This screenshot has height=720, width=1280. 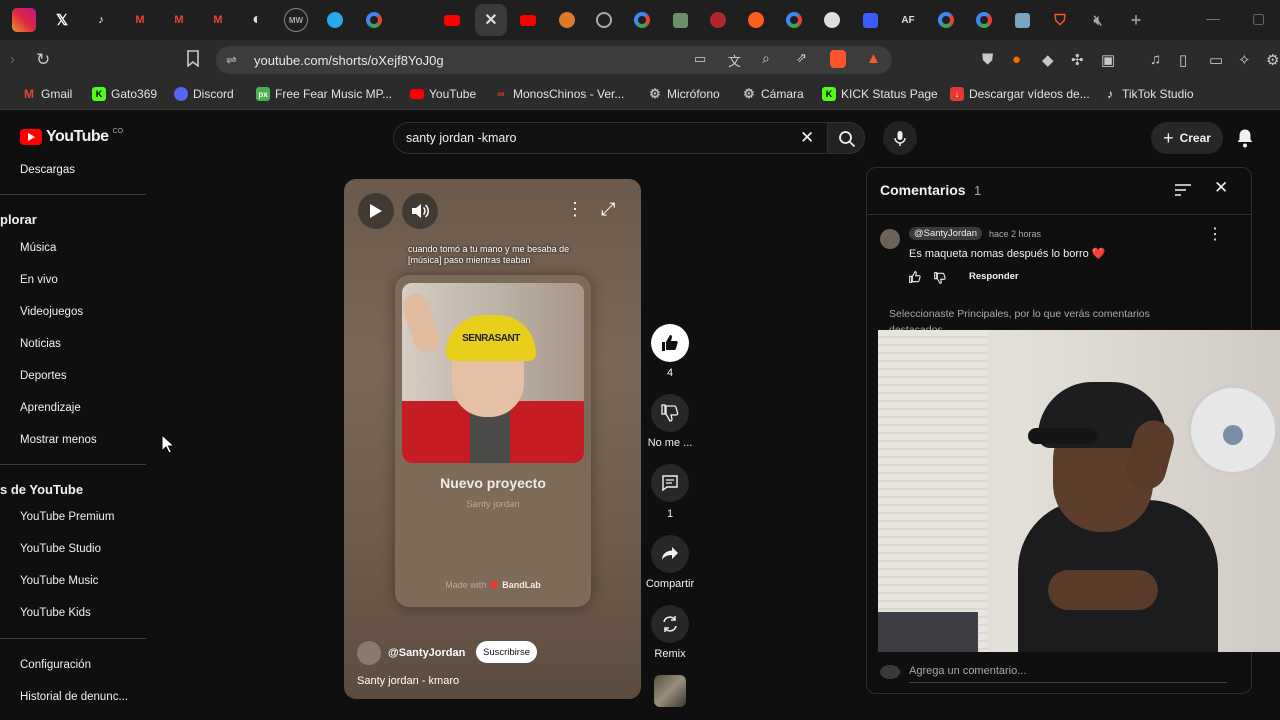 I want to click on shield-icon: ⛊, so click(x=987, y=59).